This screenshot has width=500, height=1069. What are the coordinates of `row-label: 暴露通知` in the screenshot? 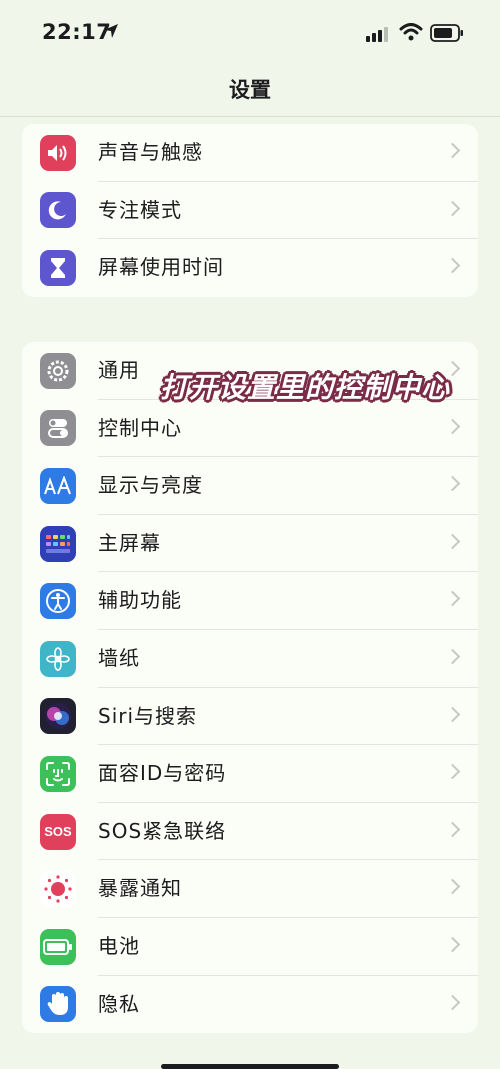 It's located at (140, 888).